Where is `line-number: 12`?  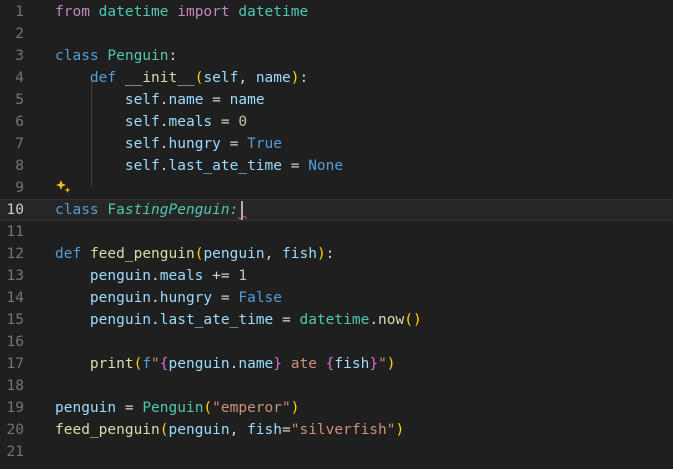
line-number: 12 is located at coordinates (15, 254).